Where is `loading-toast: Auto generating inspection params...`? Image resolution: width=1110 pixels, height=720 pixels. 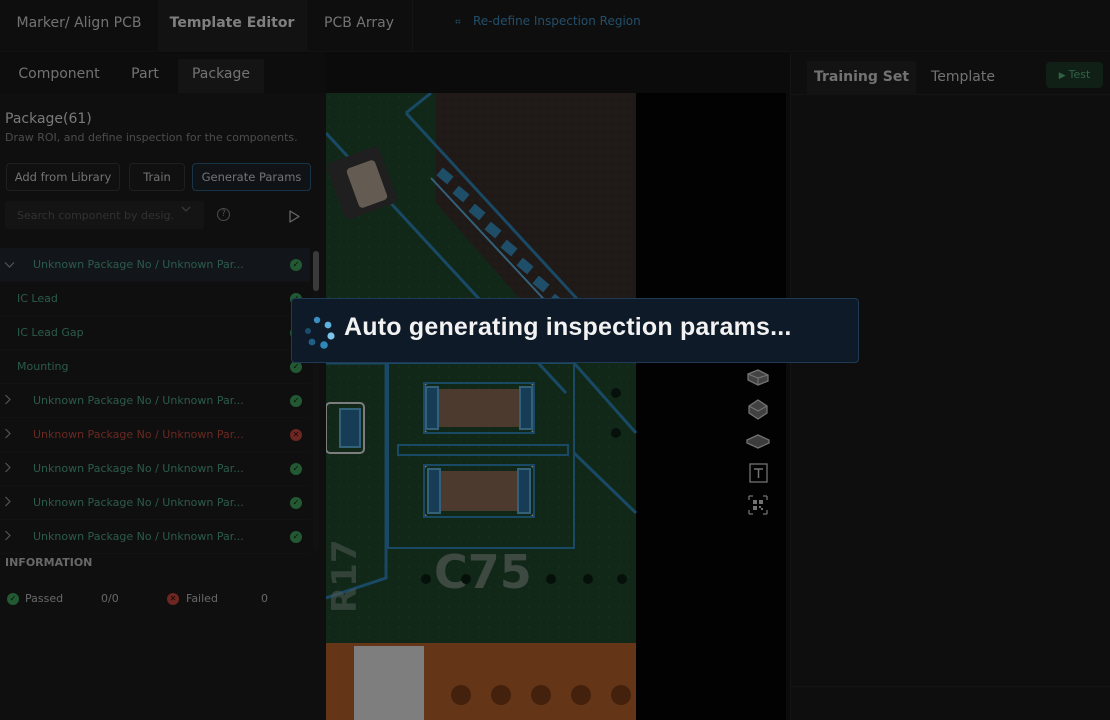 loading-toast: Auto generating inspection params... is located at coordinates (575, 330).